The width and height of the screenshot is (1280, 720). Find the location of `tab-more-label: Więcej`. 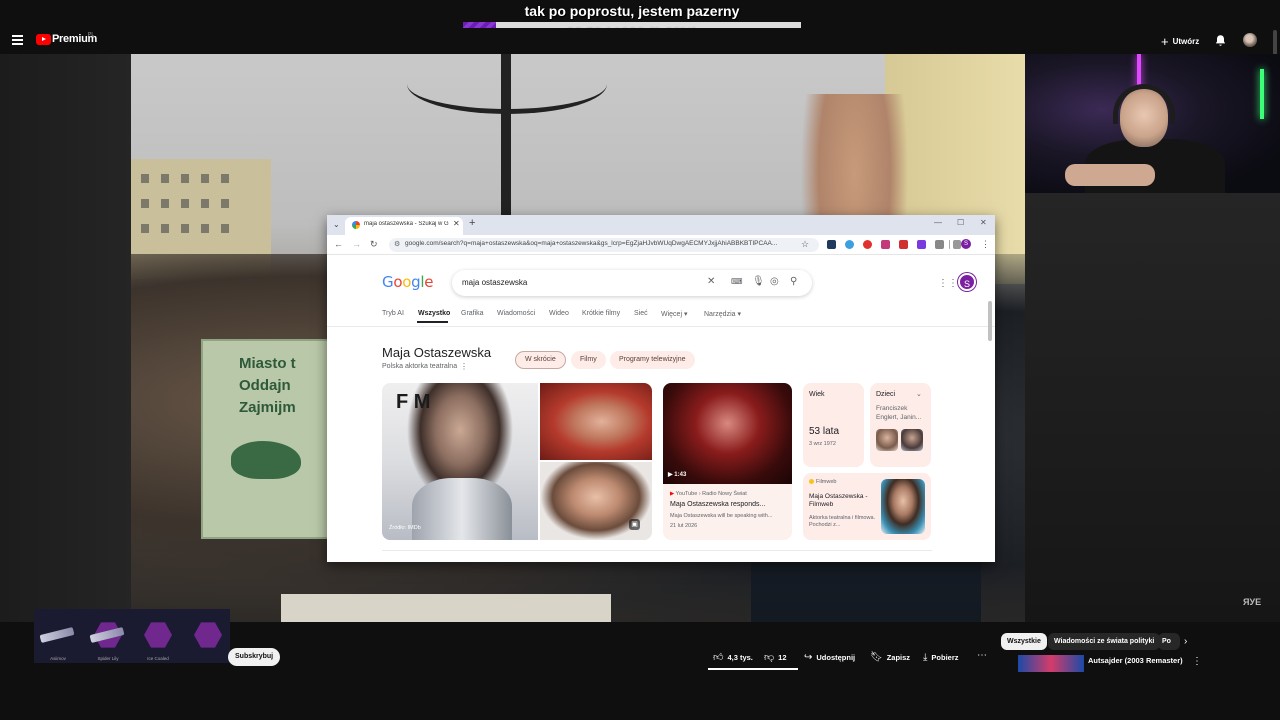

tab-more-label: Więcej is located at coordinates (672, 314).